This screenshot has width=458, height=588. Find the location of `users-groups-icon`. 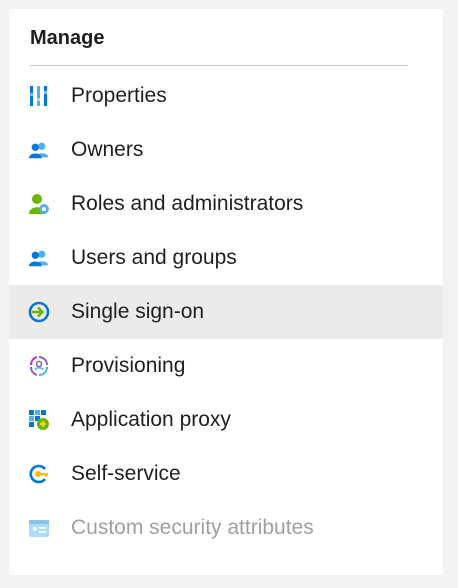

users-groups-icon is located at coordinates (39, 258).